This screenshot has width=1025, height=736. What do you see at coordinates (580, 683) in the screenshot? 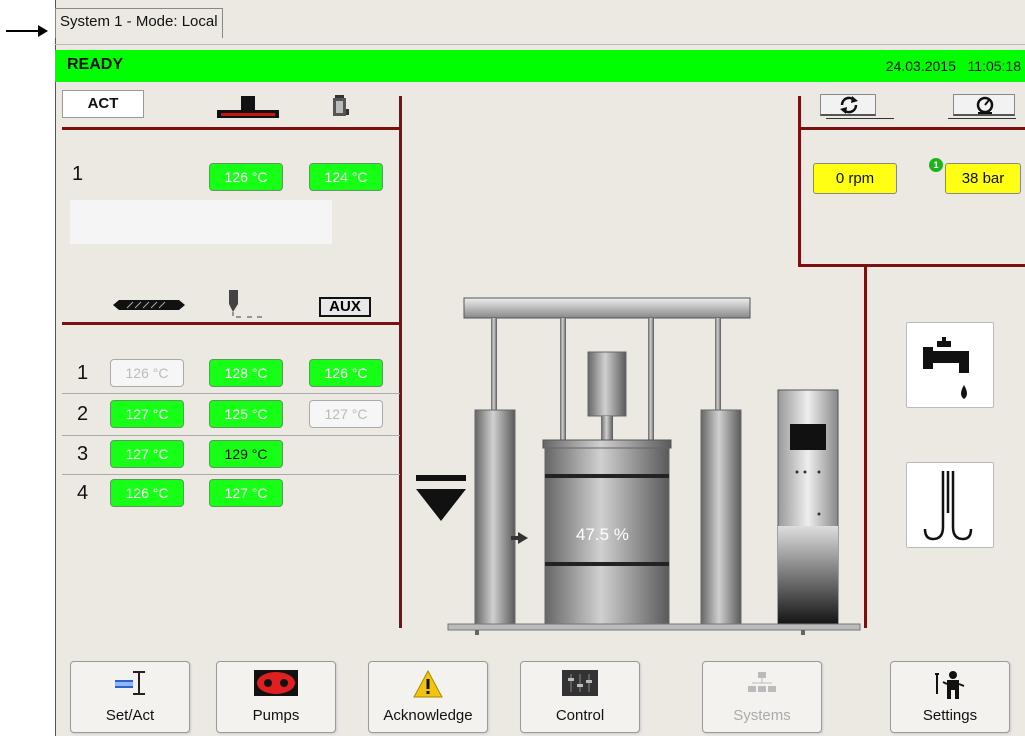
I see `control-panel-icon` at bounding box center [580, 683].